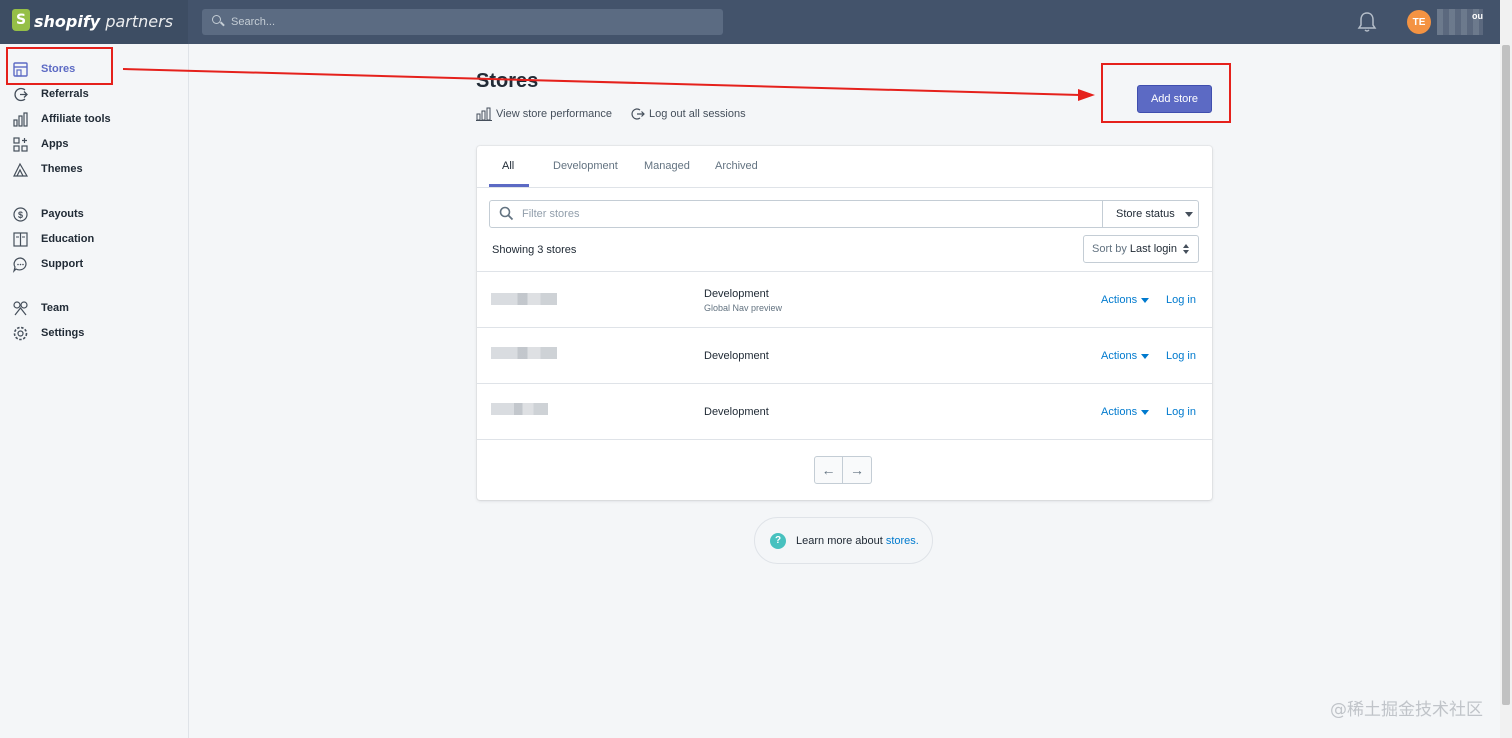 The image size is (1512, 738). What do you see at coordinates (844, 440) in the screenshot?
I see `row-divider` at bounding box center [844, 440].